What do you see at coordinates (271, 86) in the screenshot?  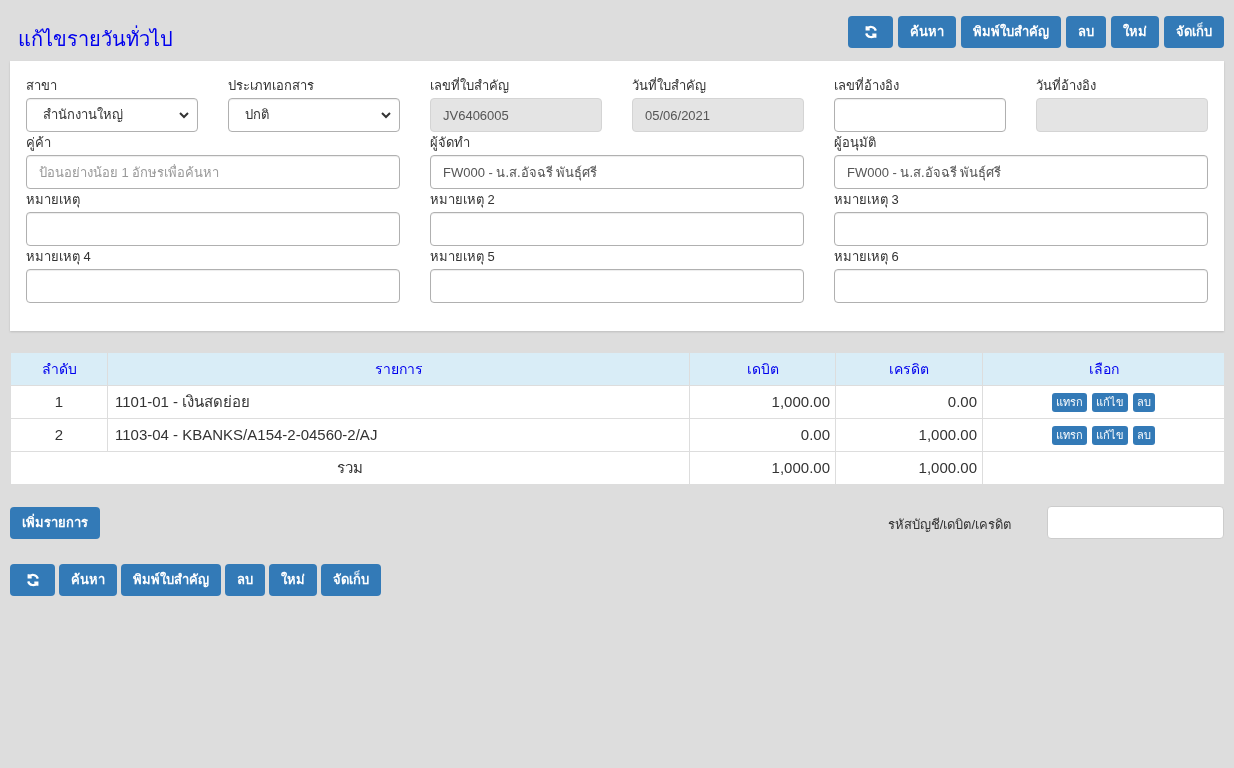 I see `field-label: ประเภทเอกสาร` at bounding box center [271, 86].